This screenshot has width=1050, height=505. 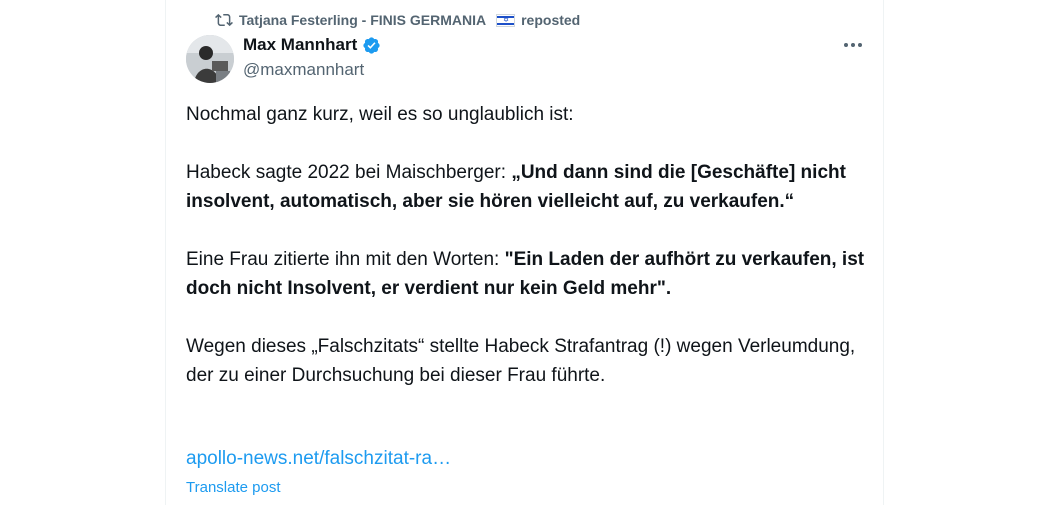 I want to click on post-paragraph-2-plain: Habeck sagte 2022 bei Maischberger:, so click(x=349, y=172).